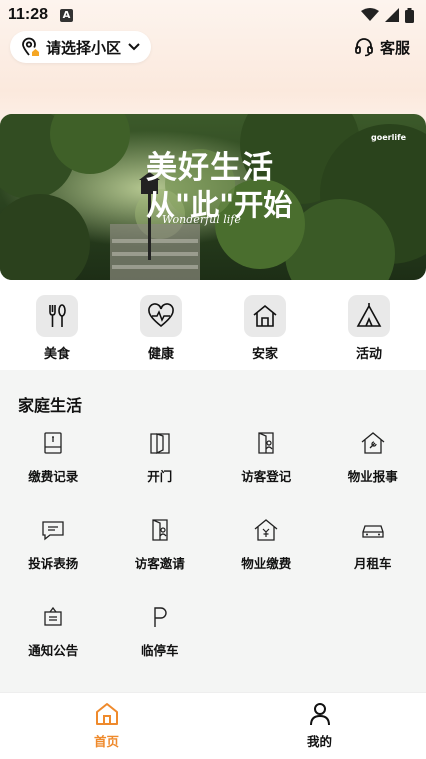  What do you see at coordinates (319, 741) in the screenshot?
I see `tab-mine-label: 我的` at bounding box center [319, 741].